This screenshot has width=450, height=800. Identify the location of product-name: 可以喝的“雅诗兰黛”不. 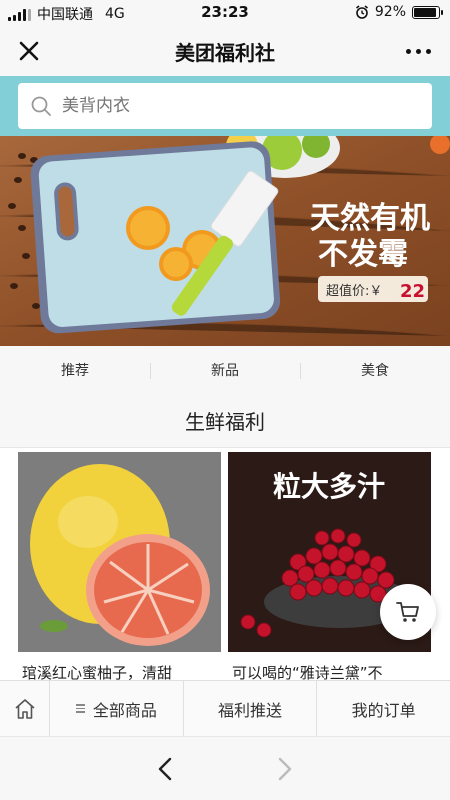
(307, 672).